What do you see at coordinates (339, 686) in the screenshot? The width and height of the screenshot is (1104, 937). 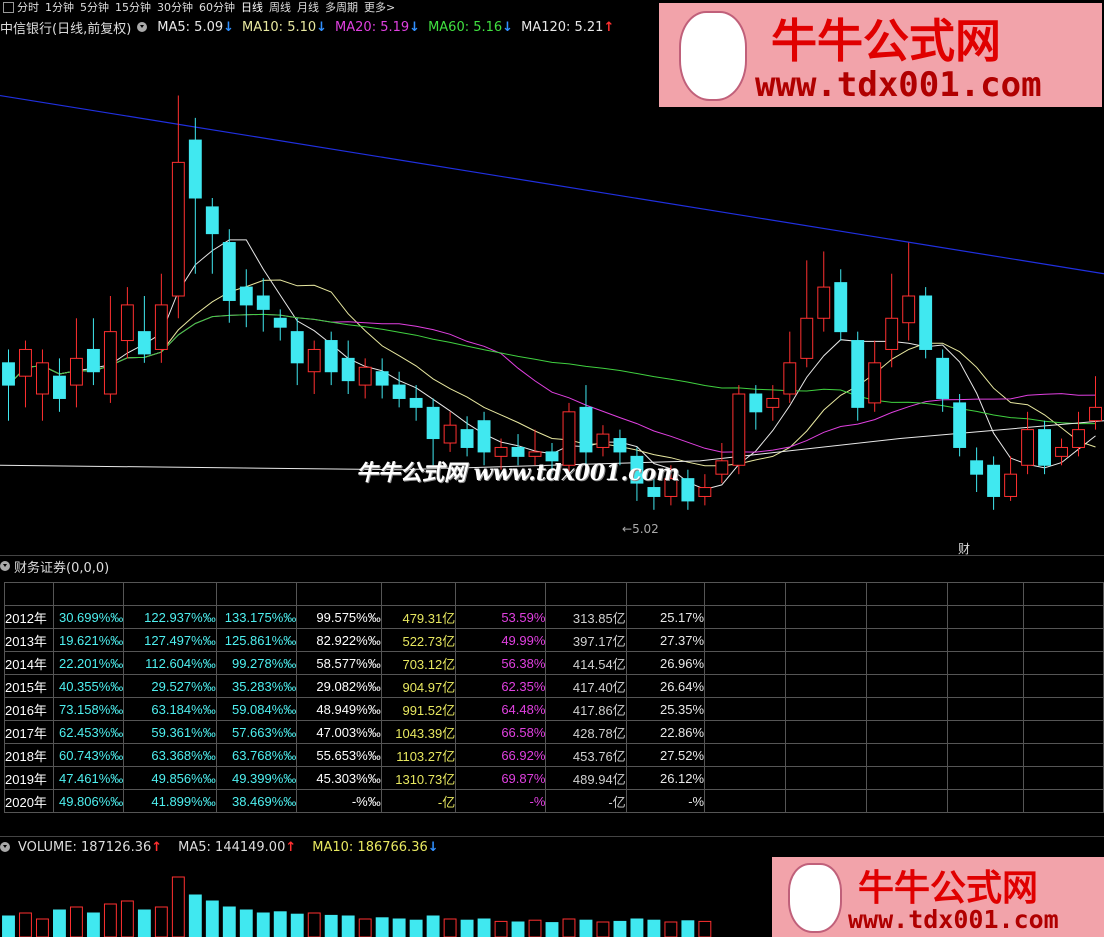 I see `table-cell: 29.082%‰` at bounding box center [339, 686].